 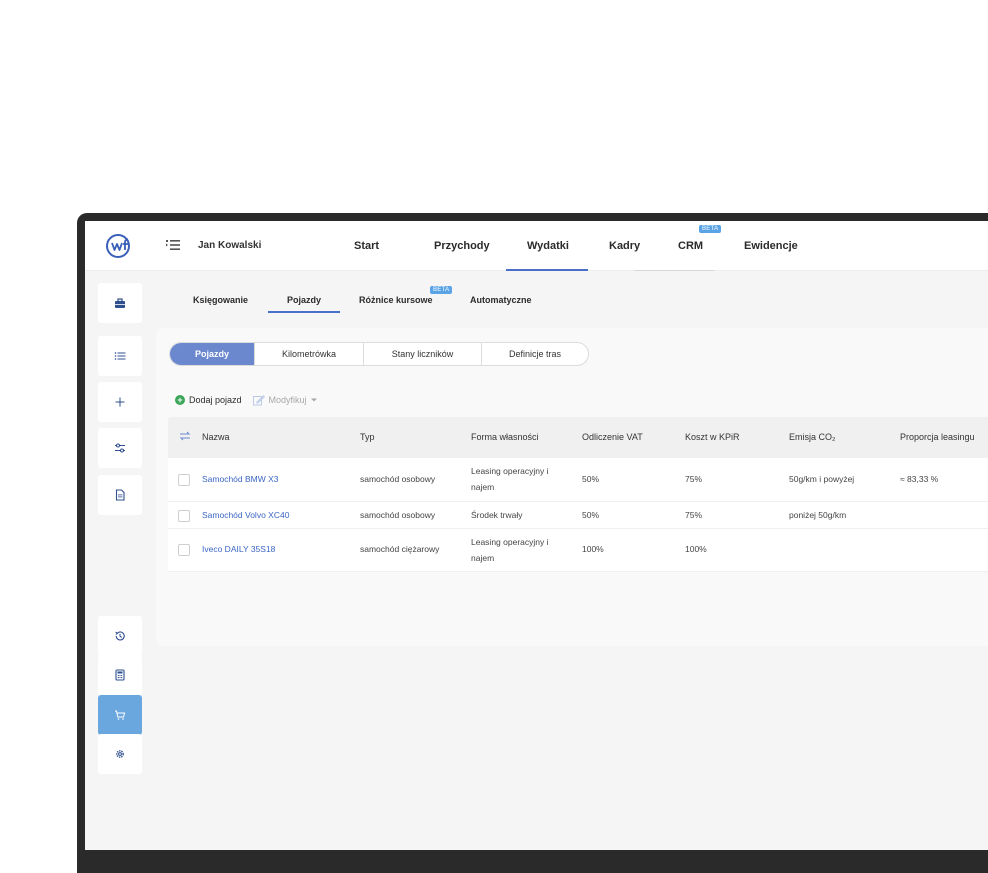 I want to click on tab-pojazdy: Pojazdy, so click(x=212, y=354).